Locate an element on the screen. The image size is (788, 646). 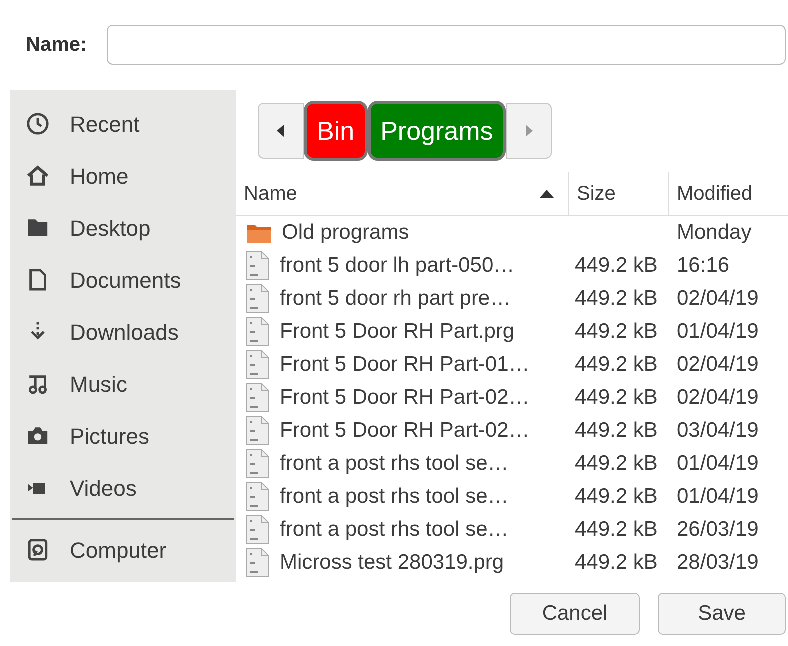
column-header: Name is located at coordinates (402, 193).